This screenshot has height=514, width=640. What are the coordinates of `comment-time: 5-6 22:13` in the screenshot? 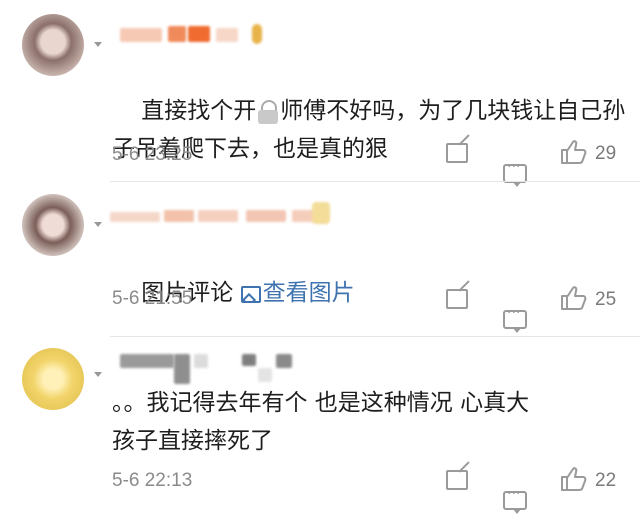 It's located at (152, 480).